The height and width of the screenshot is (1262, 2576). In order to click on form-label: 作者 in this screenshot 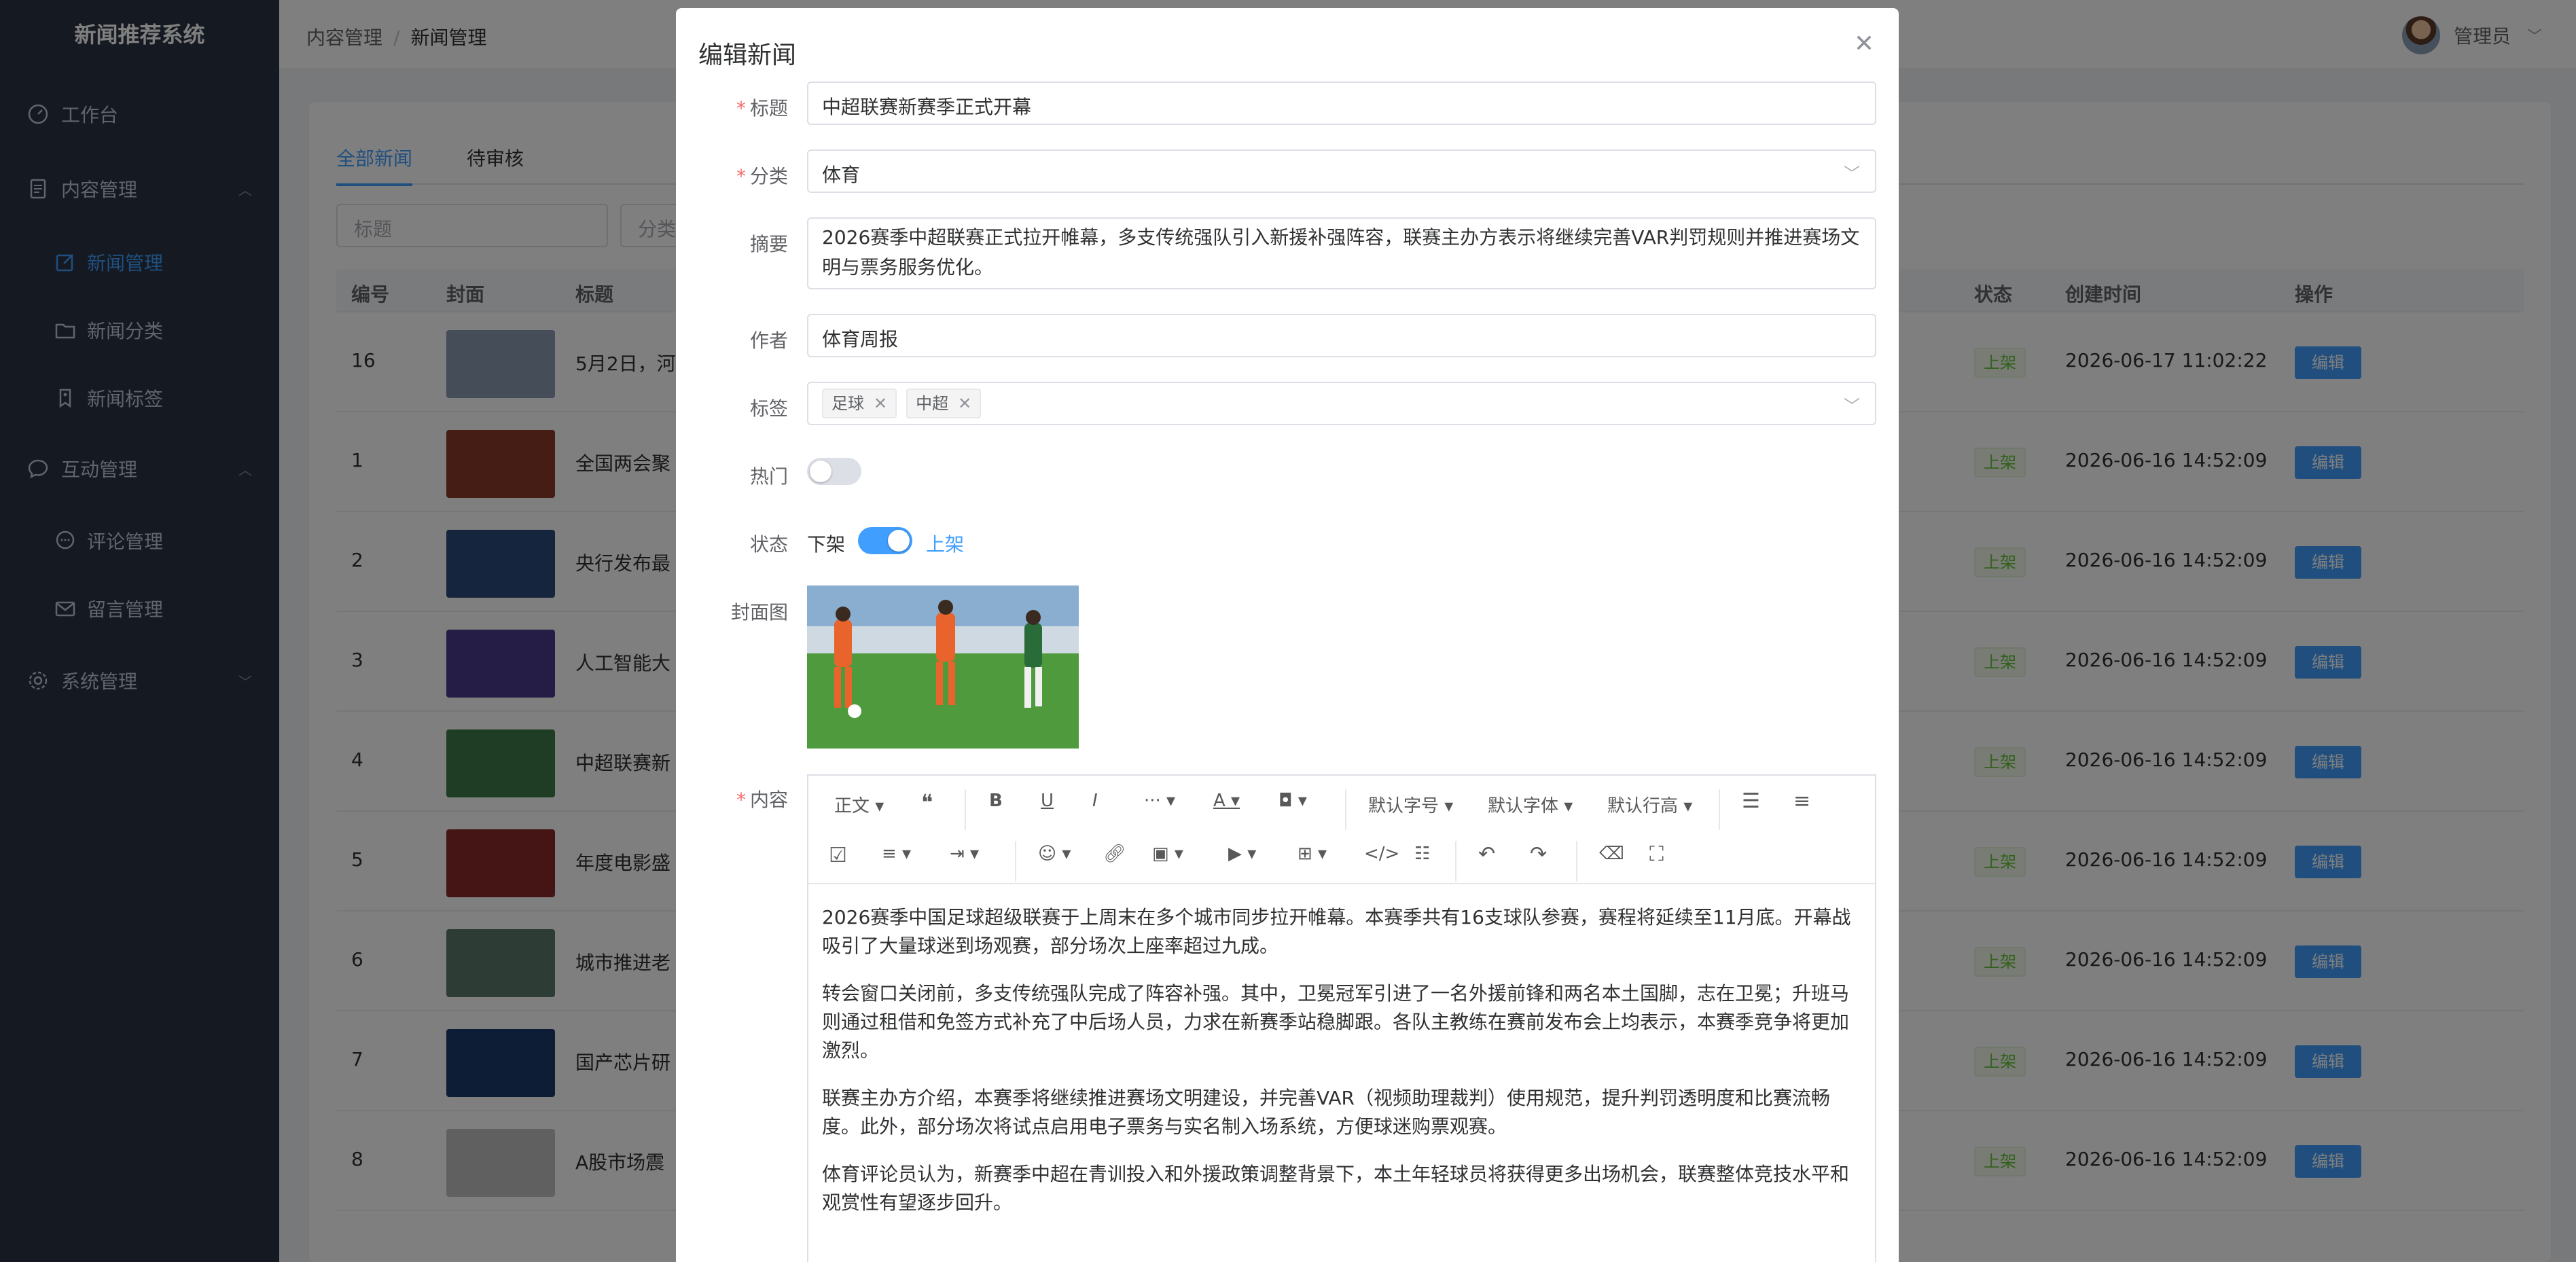, I will do `click(768, 340)`.